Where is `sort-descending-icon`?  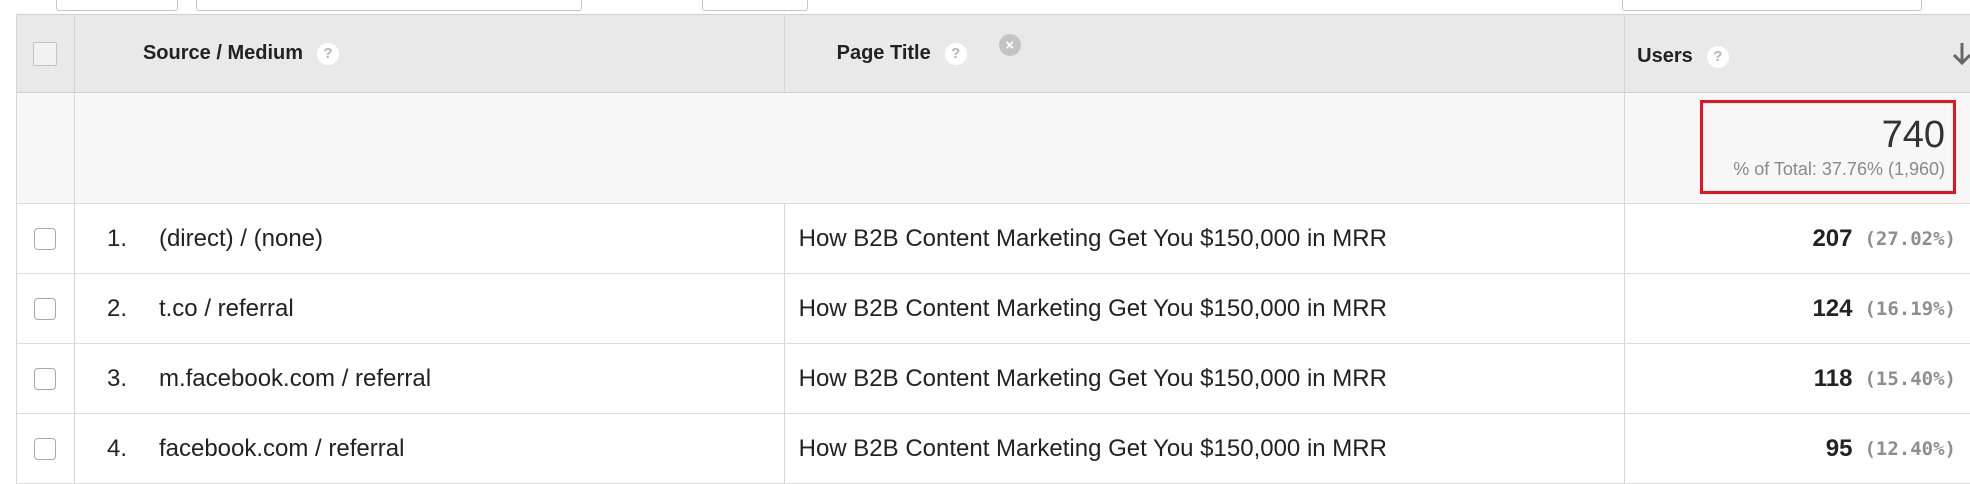
sort-descending-icon is located at coordinates (1960, 54).